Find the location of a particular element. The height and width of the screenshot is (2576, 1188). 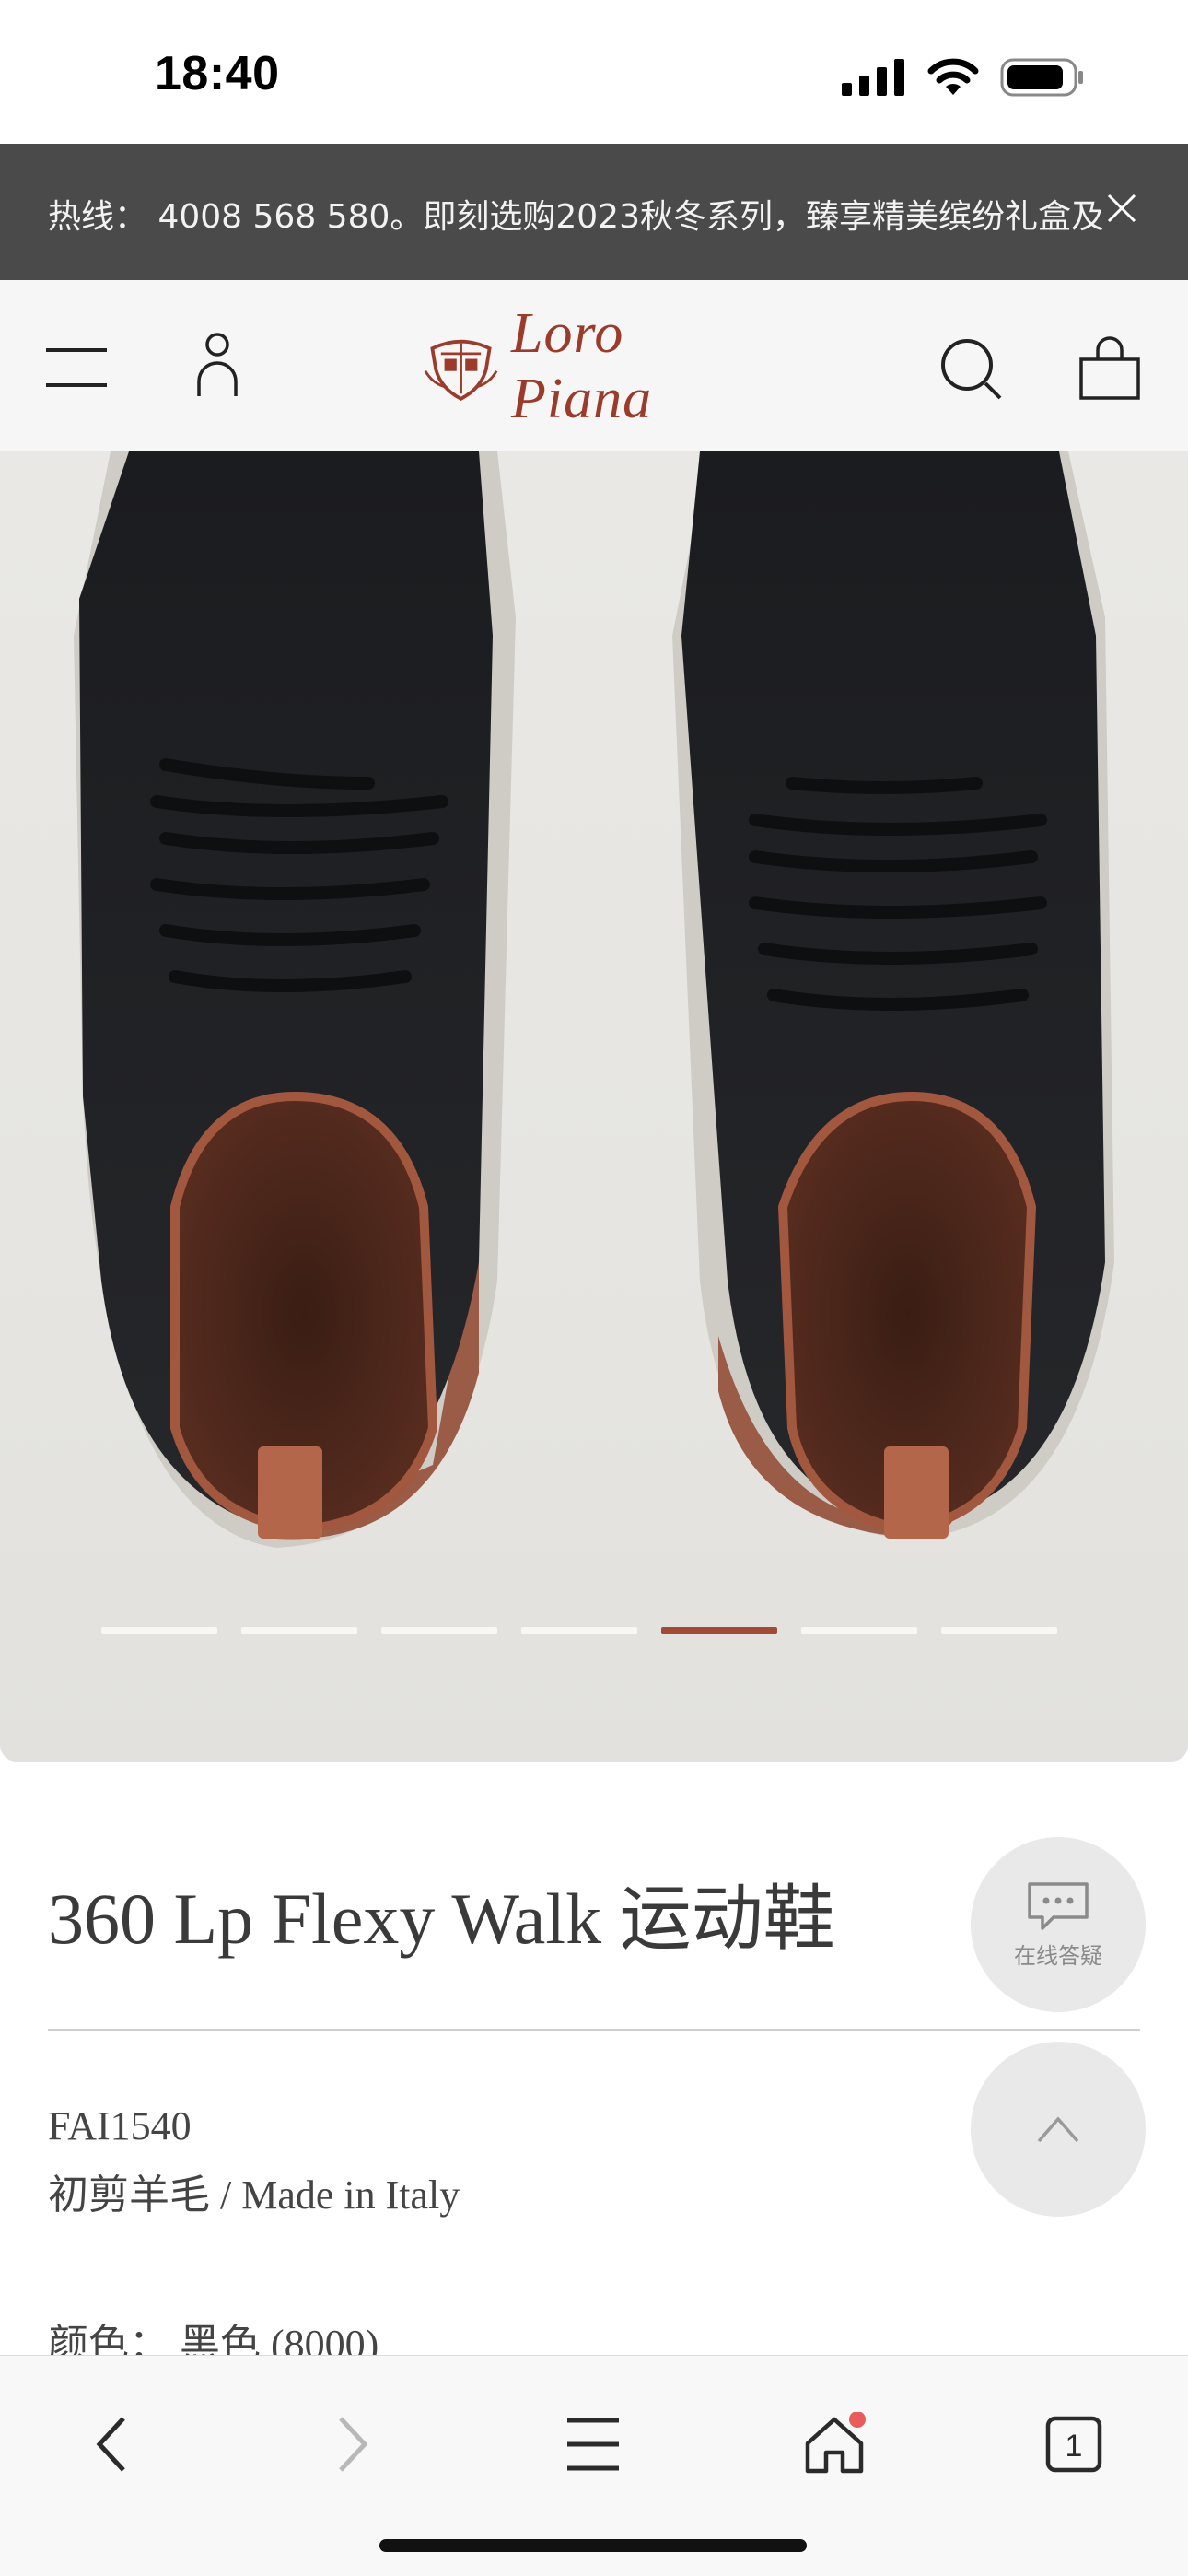

online-chat-button: 在线答疑 is located at coordinates (1058, 1924).